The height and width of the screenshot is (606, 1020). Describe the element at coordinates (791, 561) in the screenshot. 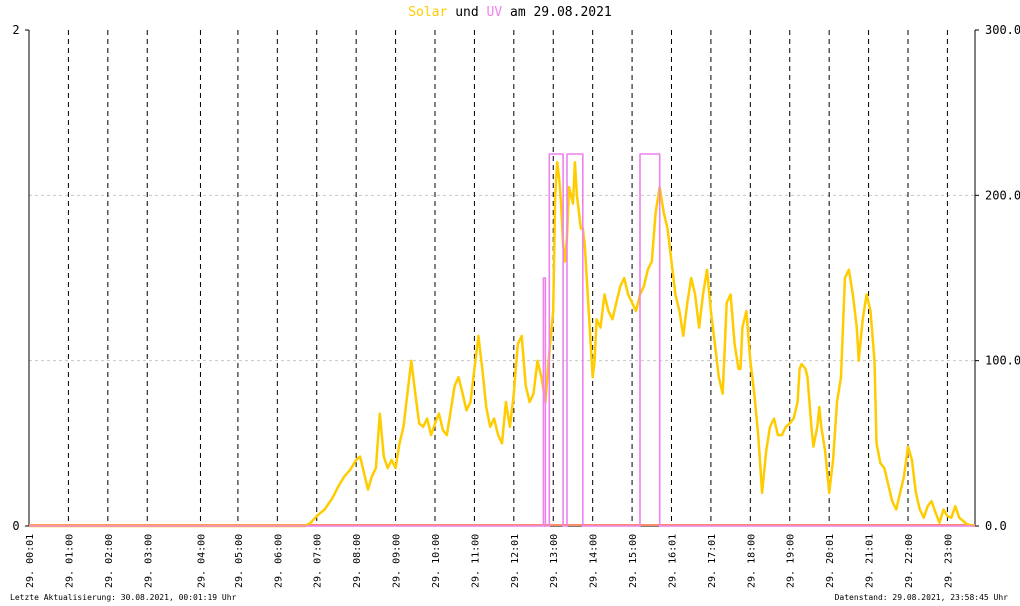

I see `x-tick-label: 29. 19:00` at that location.